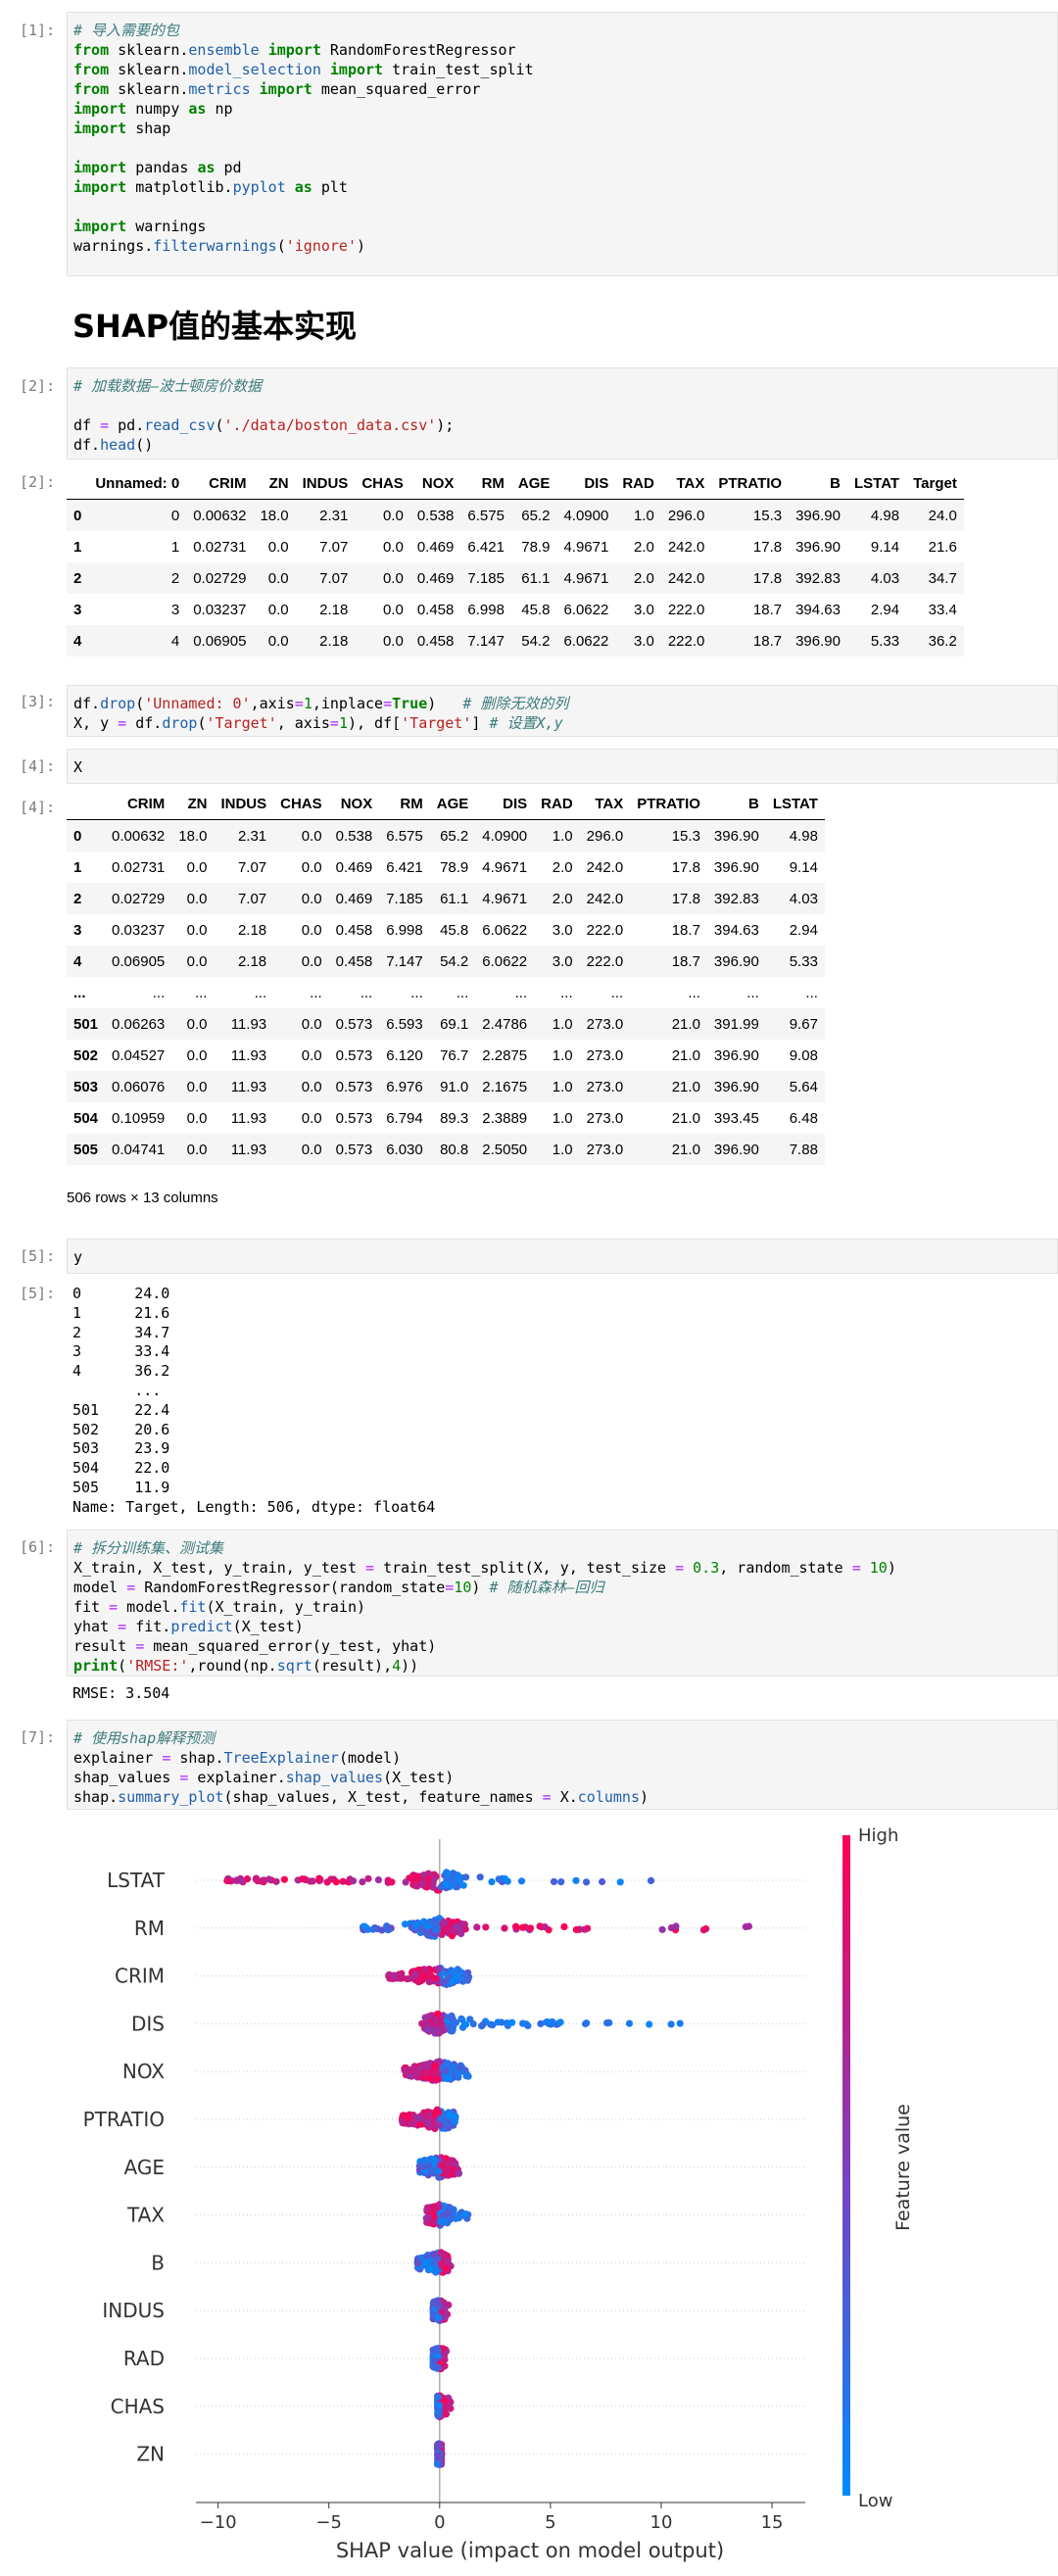 The width and height of the screenshot is (1058, 2576). I want to click on x-tick-label: 5, so click(550, 2522).